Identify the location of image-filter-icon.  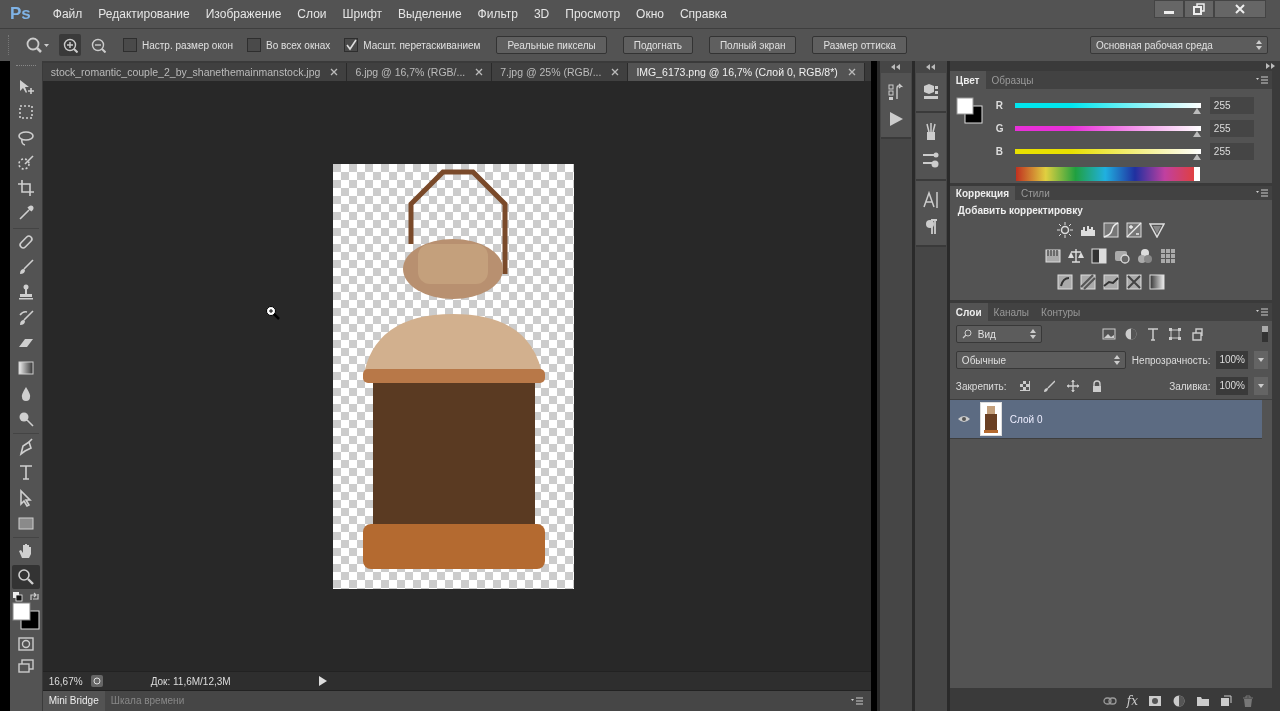
(1108, 334).